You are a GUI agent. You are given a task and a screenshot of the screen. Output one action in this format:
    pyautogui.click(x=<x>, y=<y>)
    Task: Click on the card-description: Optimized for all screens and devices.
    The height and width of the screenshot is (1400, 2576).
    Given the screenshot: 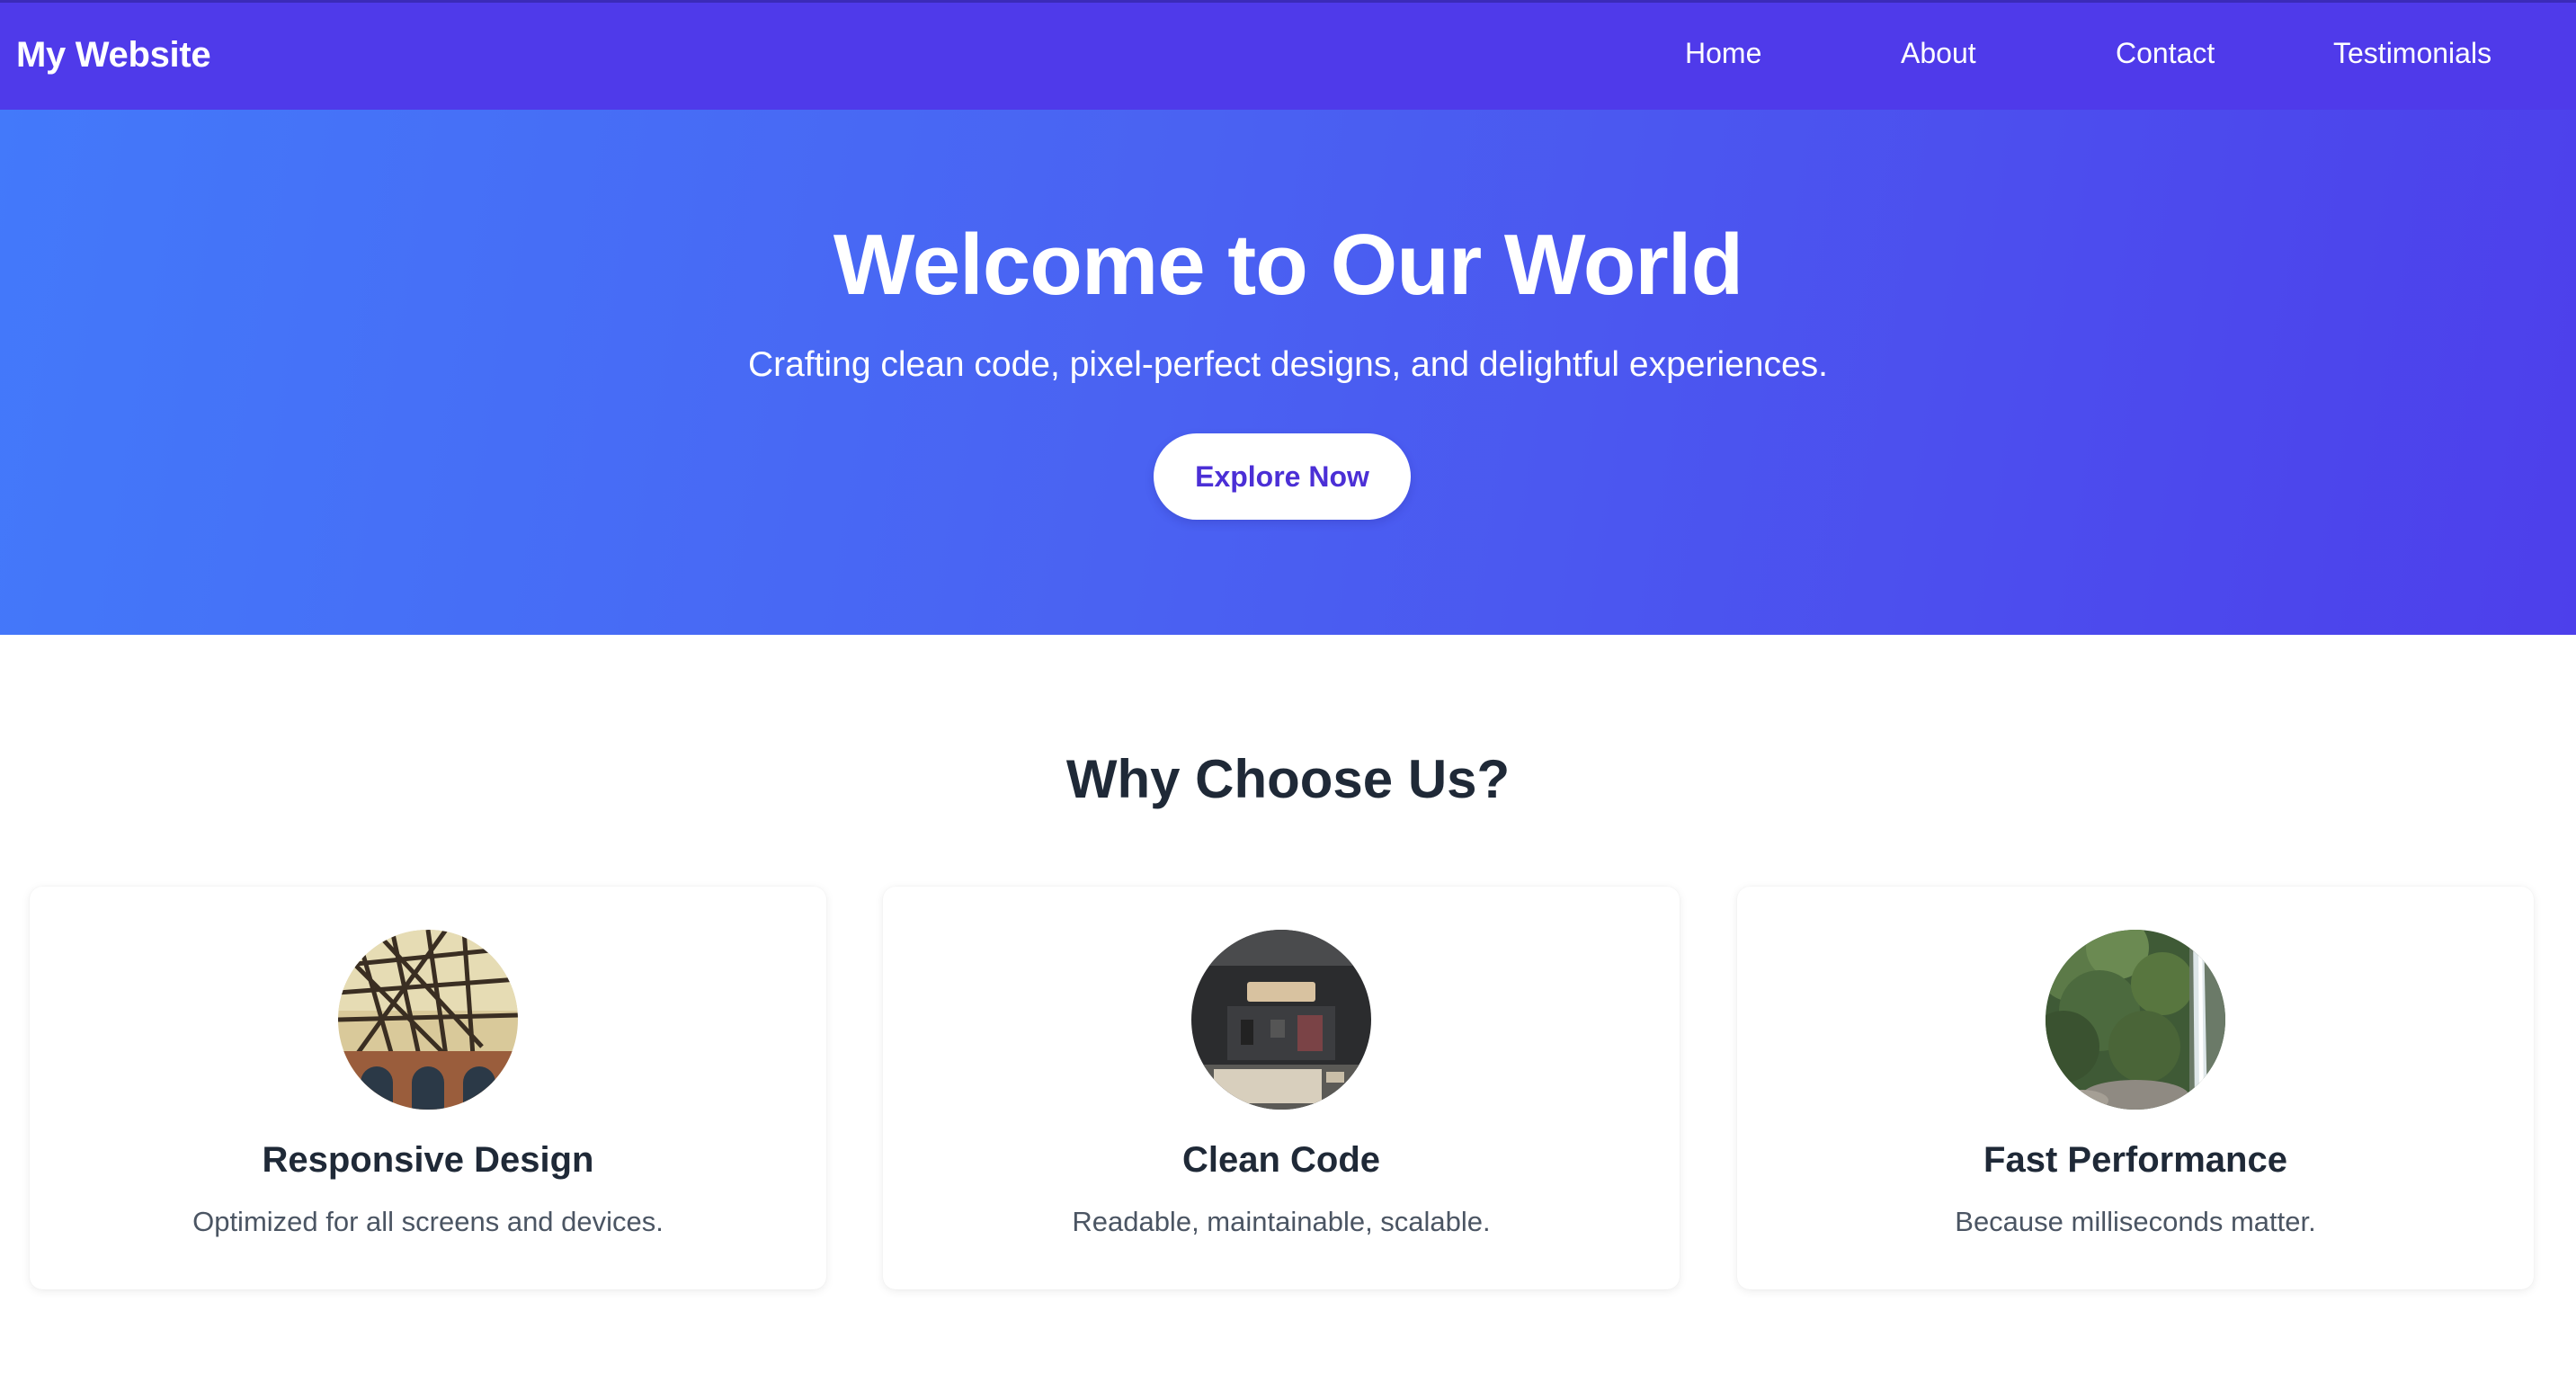 What is the action you would take?
    pyautogui.click(x=428, y=1221)
    